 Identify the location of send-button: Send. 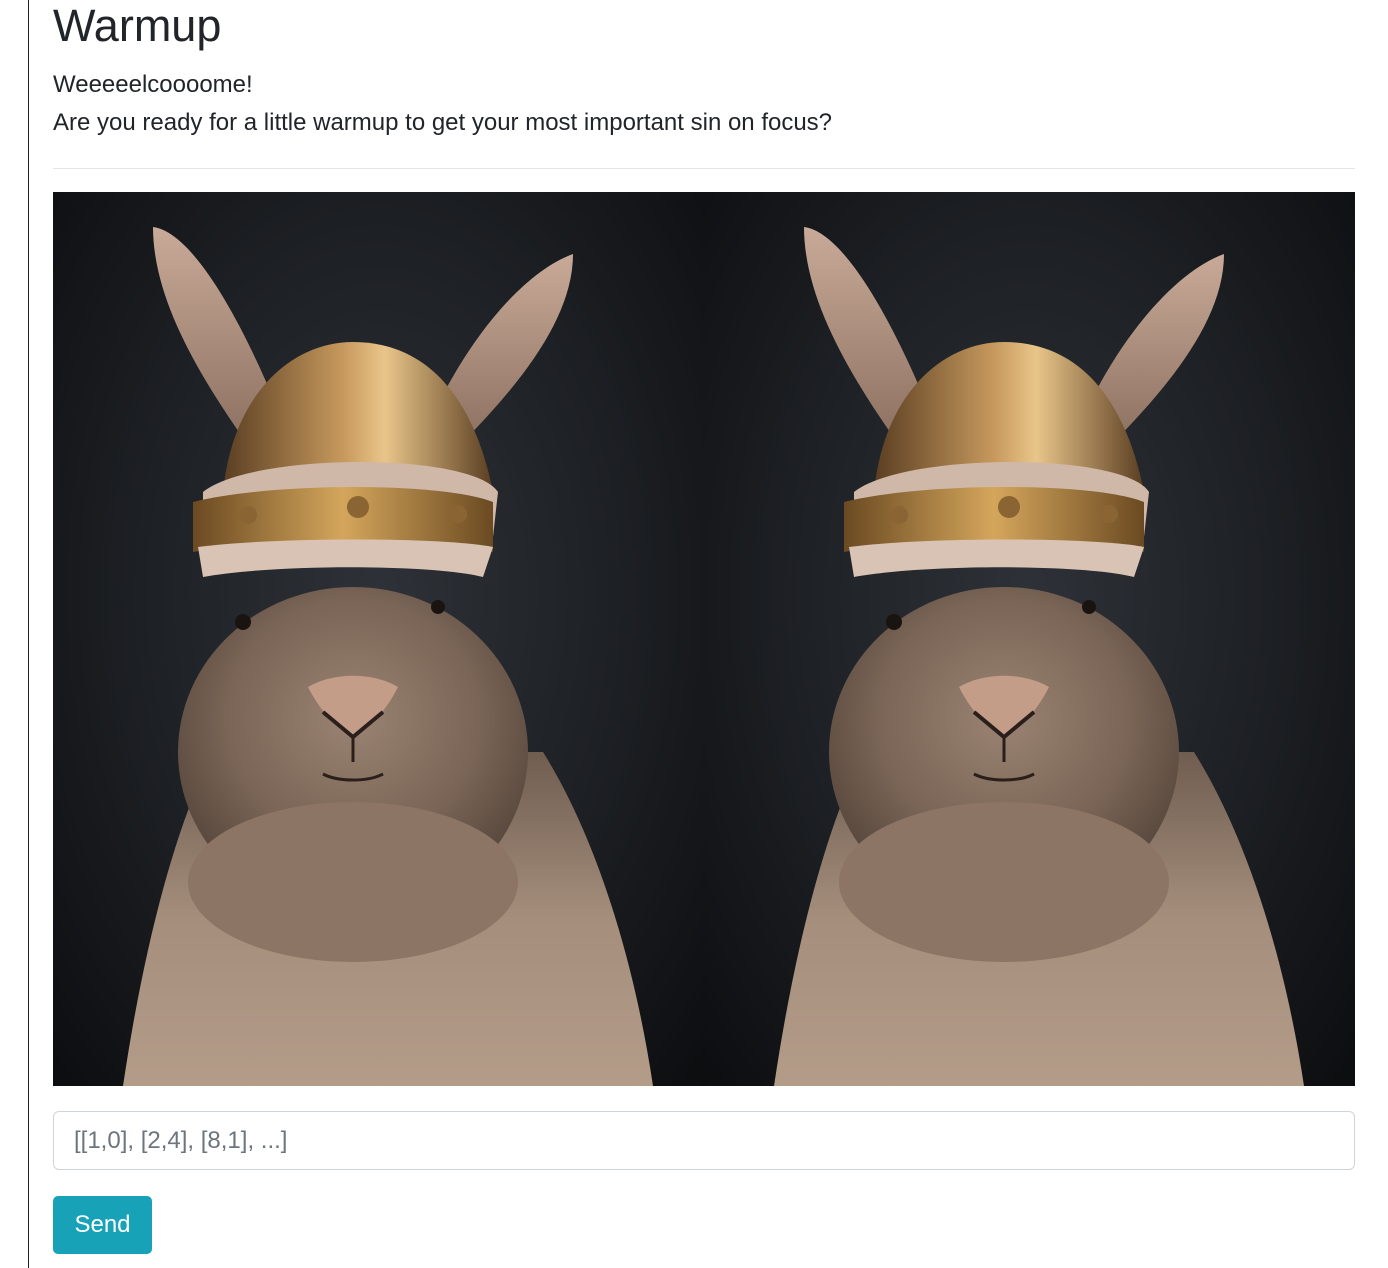
(102, 1225).